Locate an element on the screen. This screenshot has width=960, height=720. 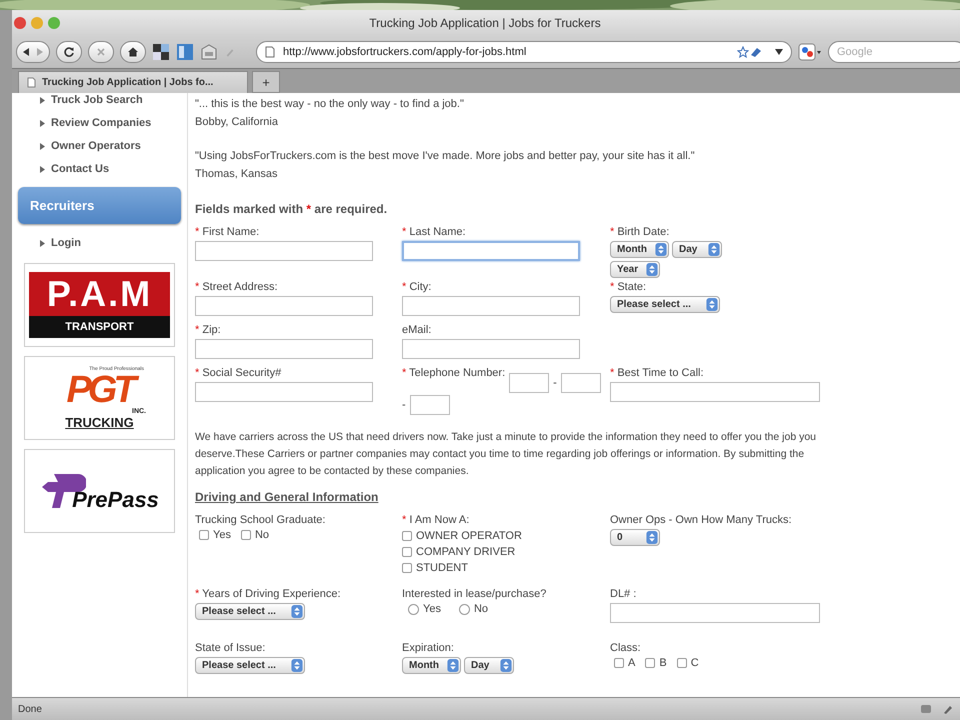
window-title: Trucking Job Application | Jobs for Truckers is located at coordinates (485, 23).